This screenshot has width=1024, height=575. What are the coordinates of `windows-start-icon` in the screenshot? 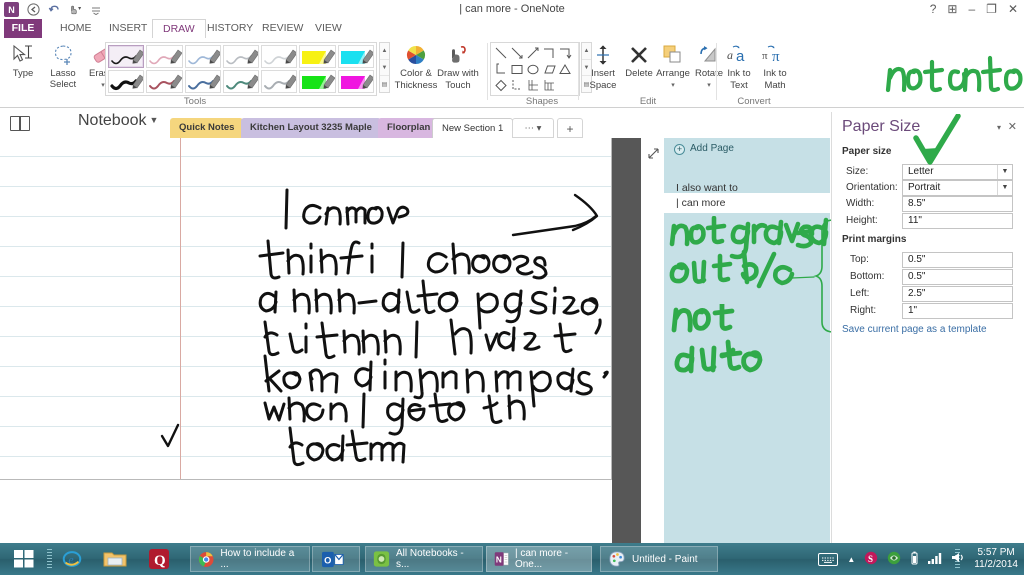 It's located at (24, 559).